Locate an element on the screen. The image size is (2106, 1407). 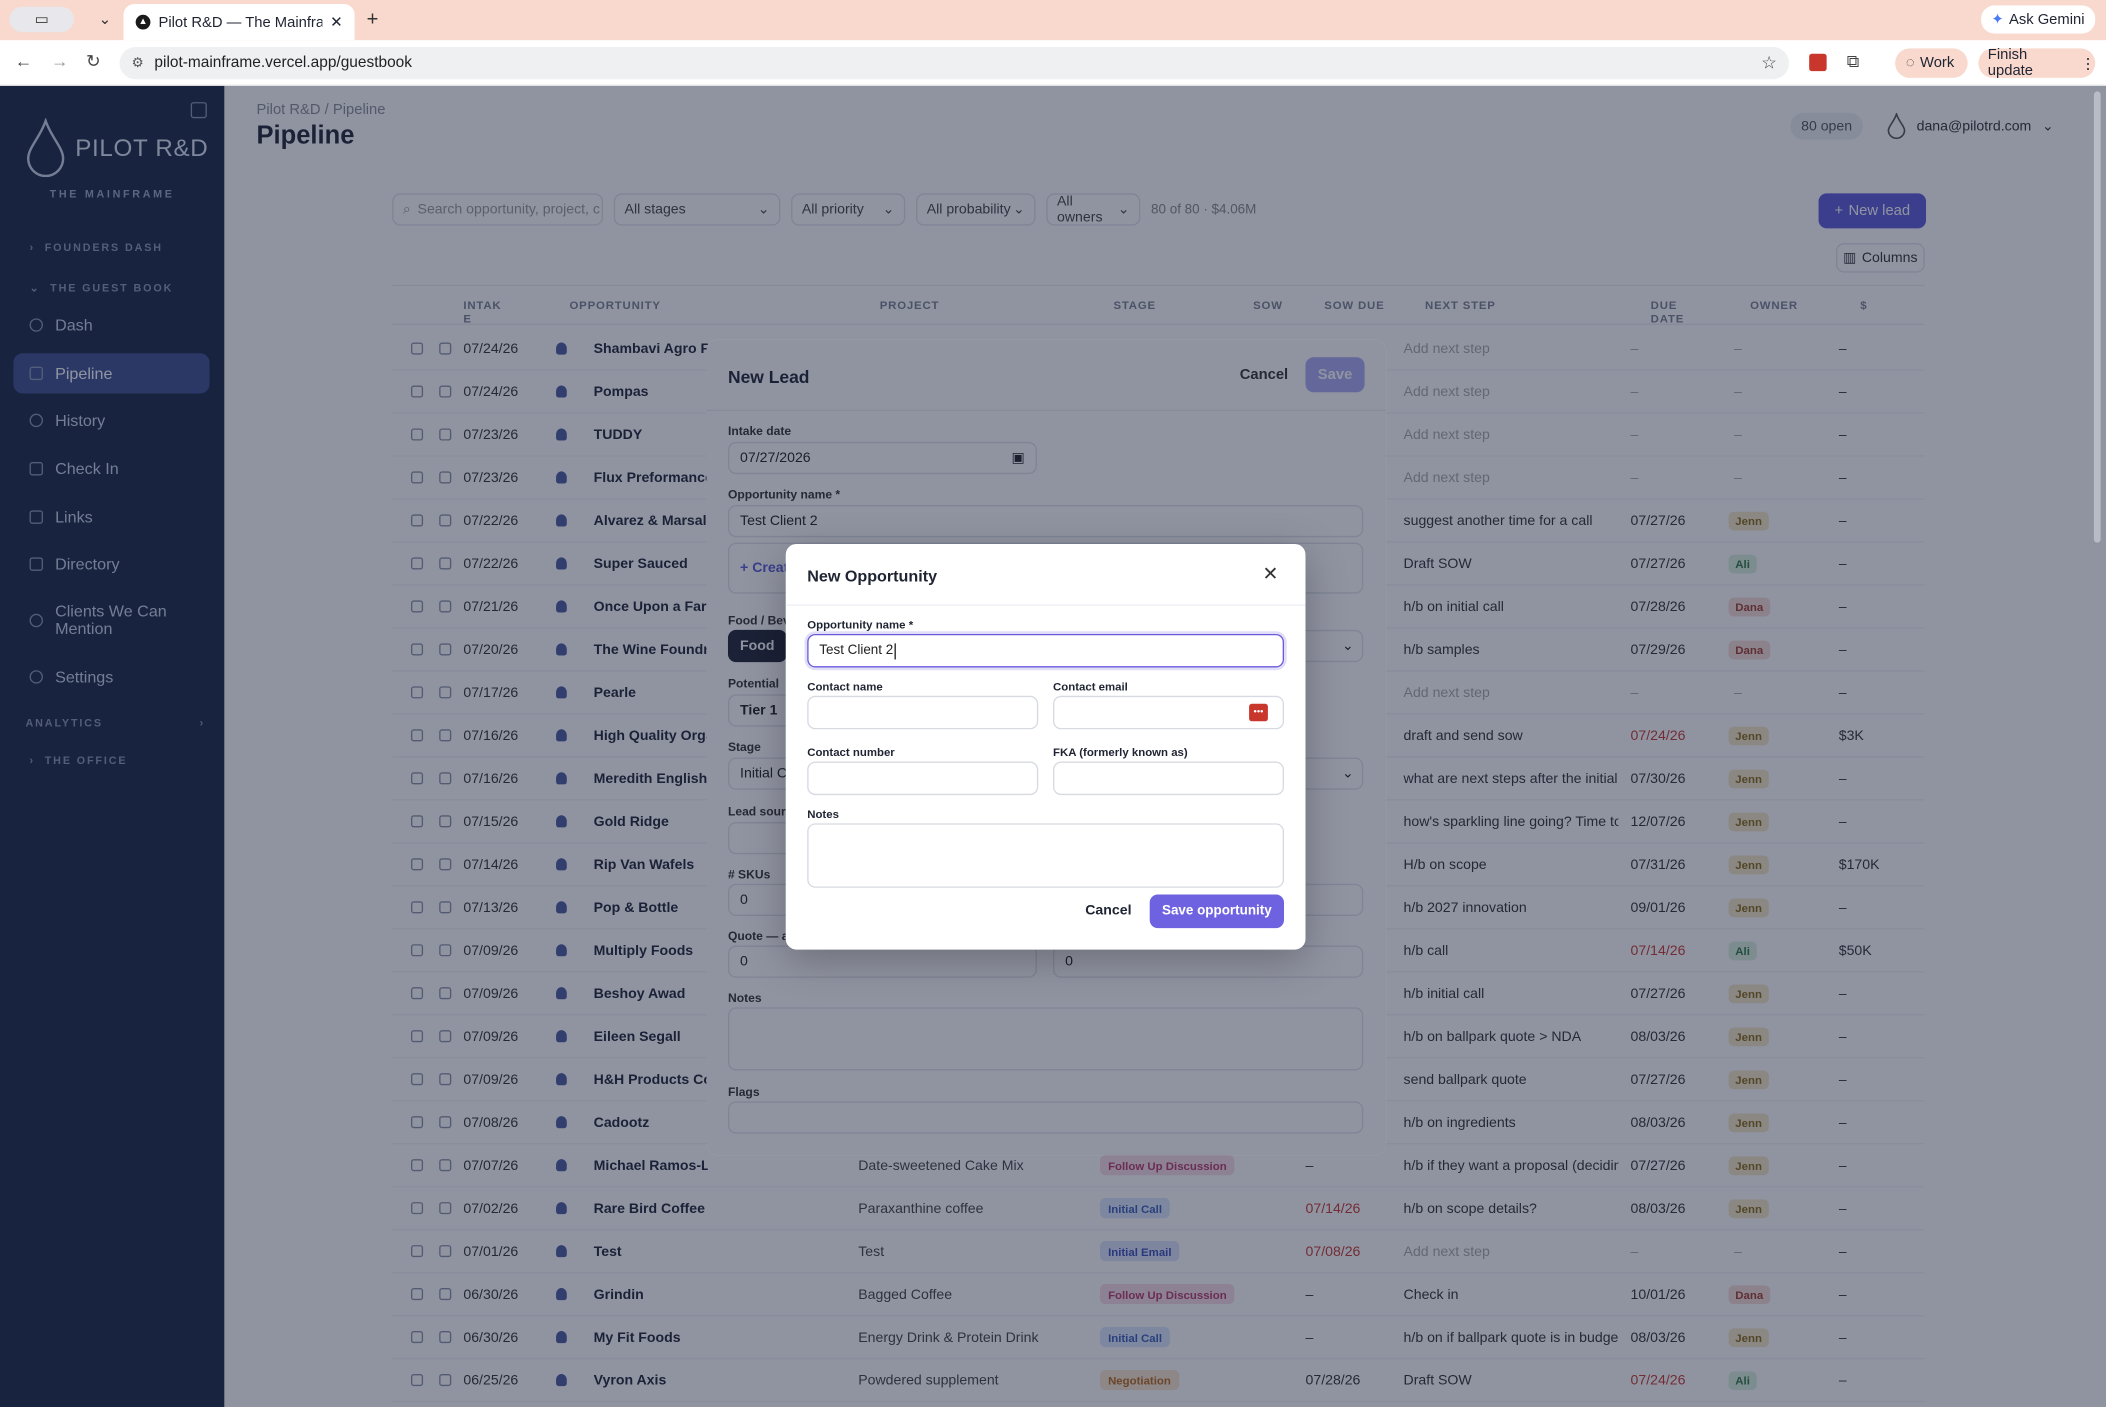
opportunity-cancel-button: Cancel is located at coordinates (1108, 911).